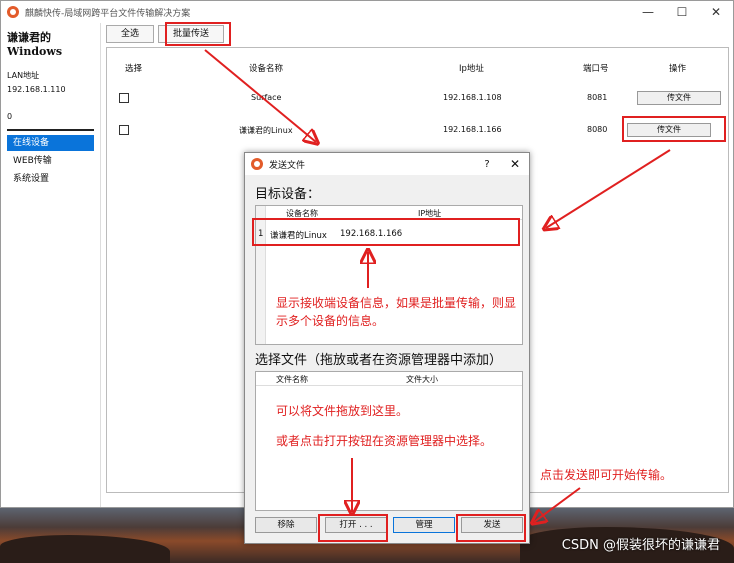 The width and height of the screenshot is (734, 563). Describe the element at coordinates (472, 129) in the screenshot. I see `device-ip: 192.168.1.166` at that location.